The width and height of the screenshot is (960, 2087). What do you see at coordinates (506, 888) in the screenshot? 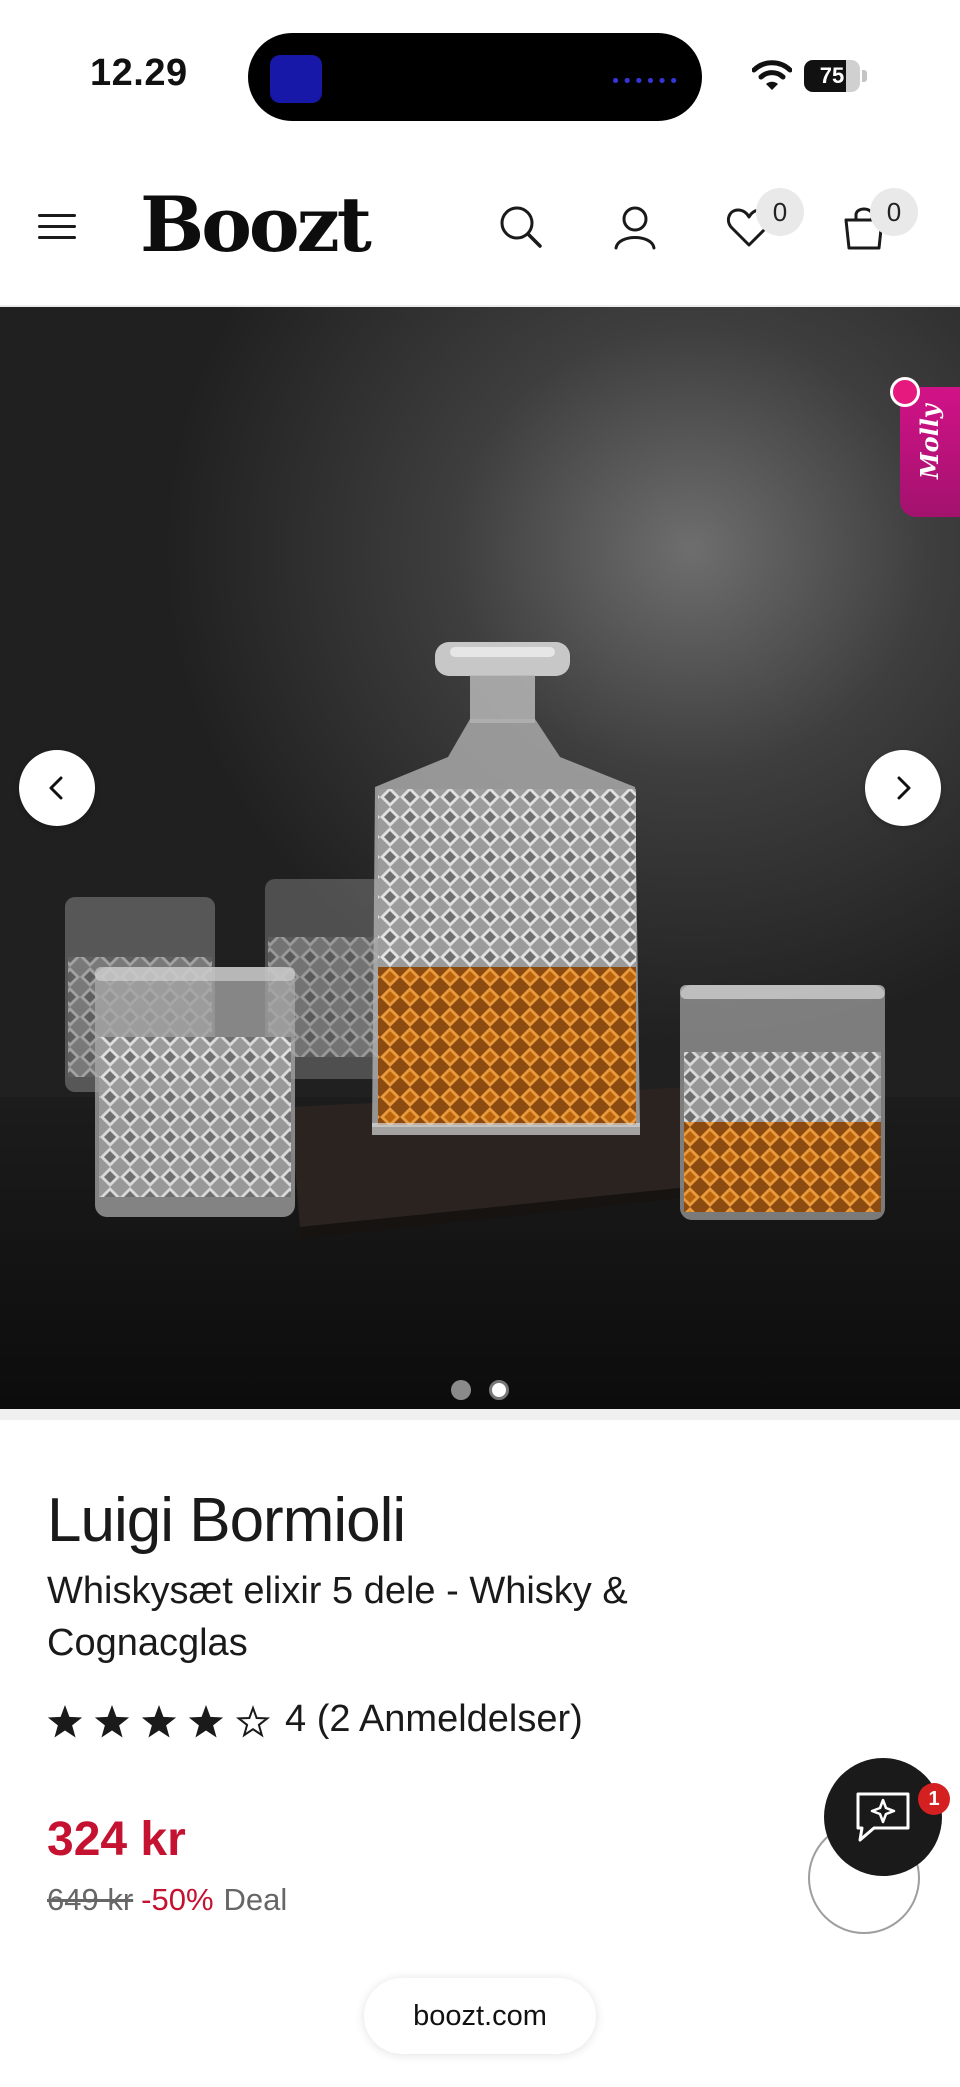
I see `decanter` at bounding box center [506, 888].